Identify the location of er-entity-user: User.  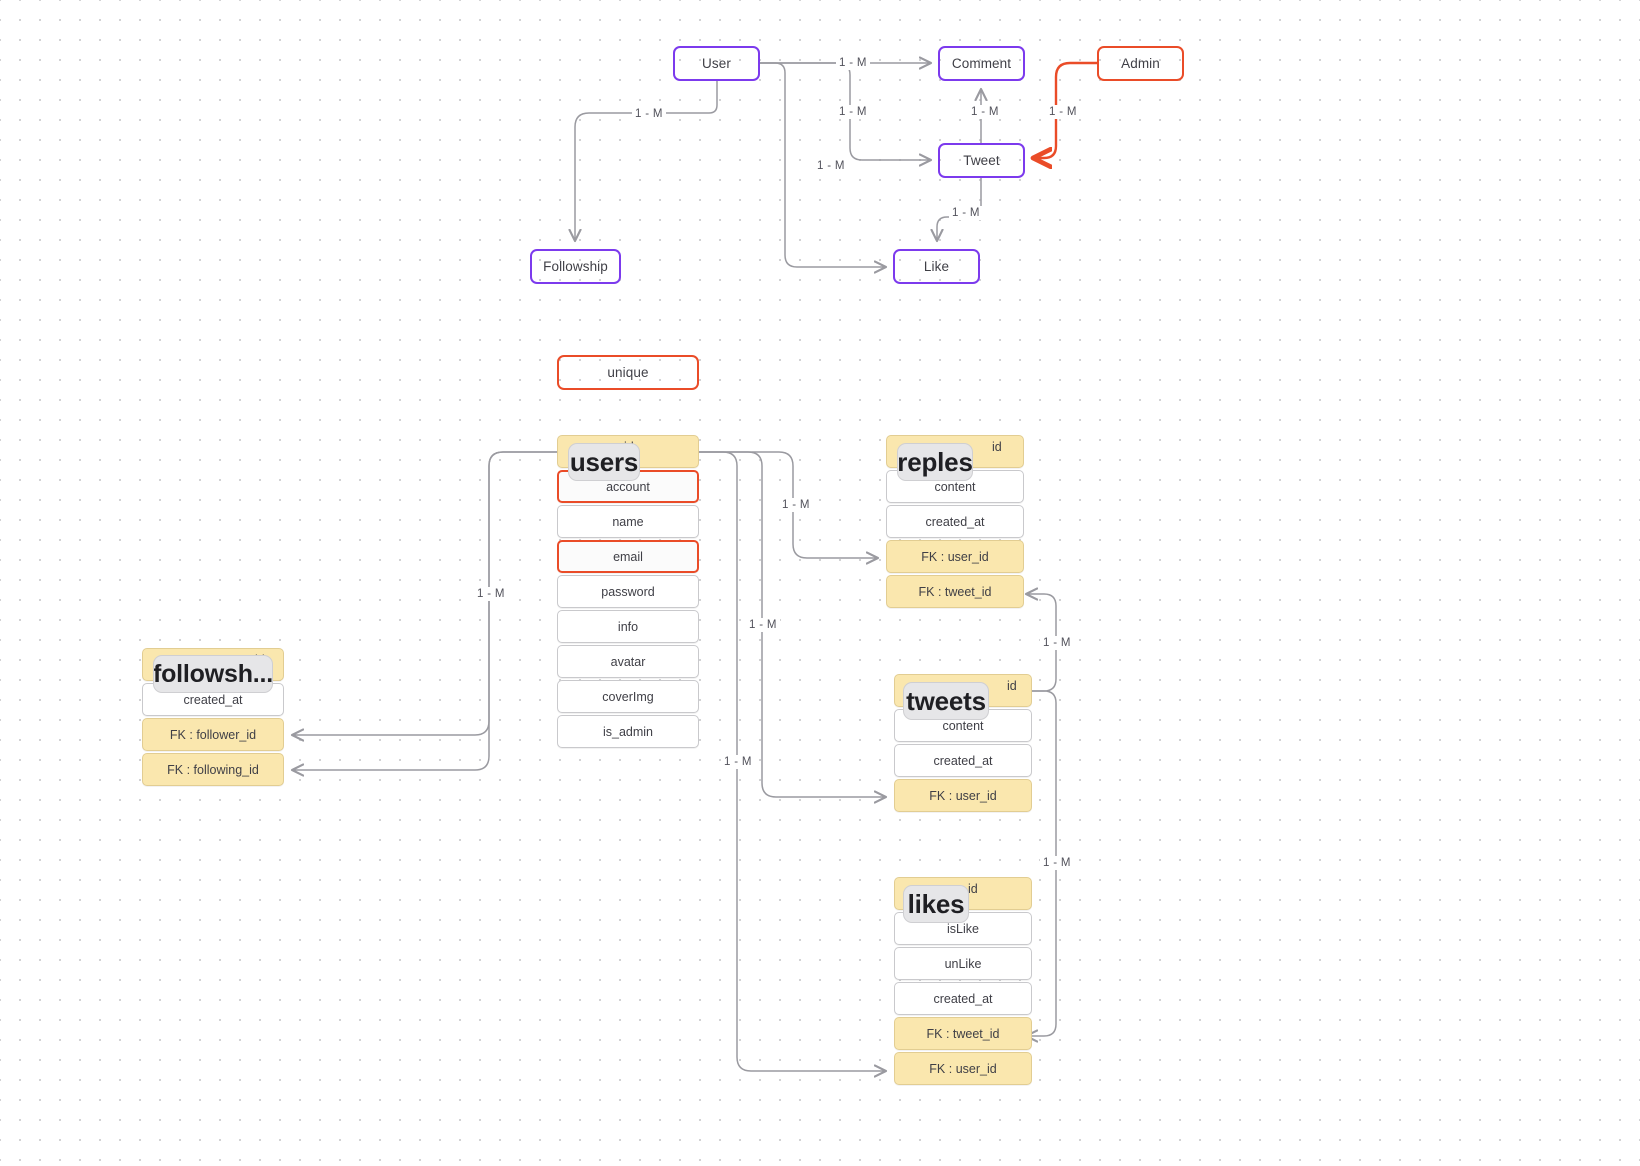
(716, 63).